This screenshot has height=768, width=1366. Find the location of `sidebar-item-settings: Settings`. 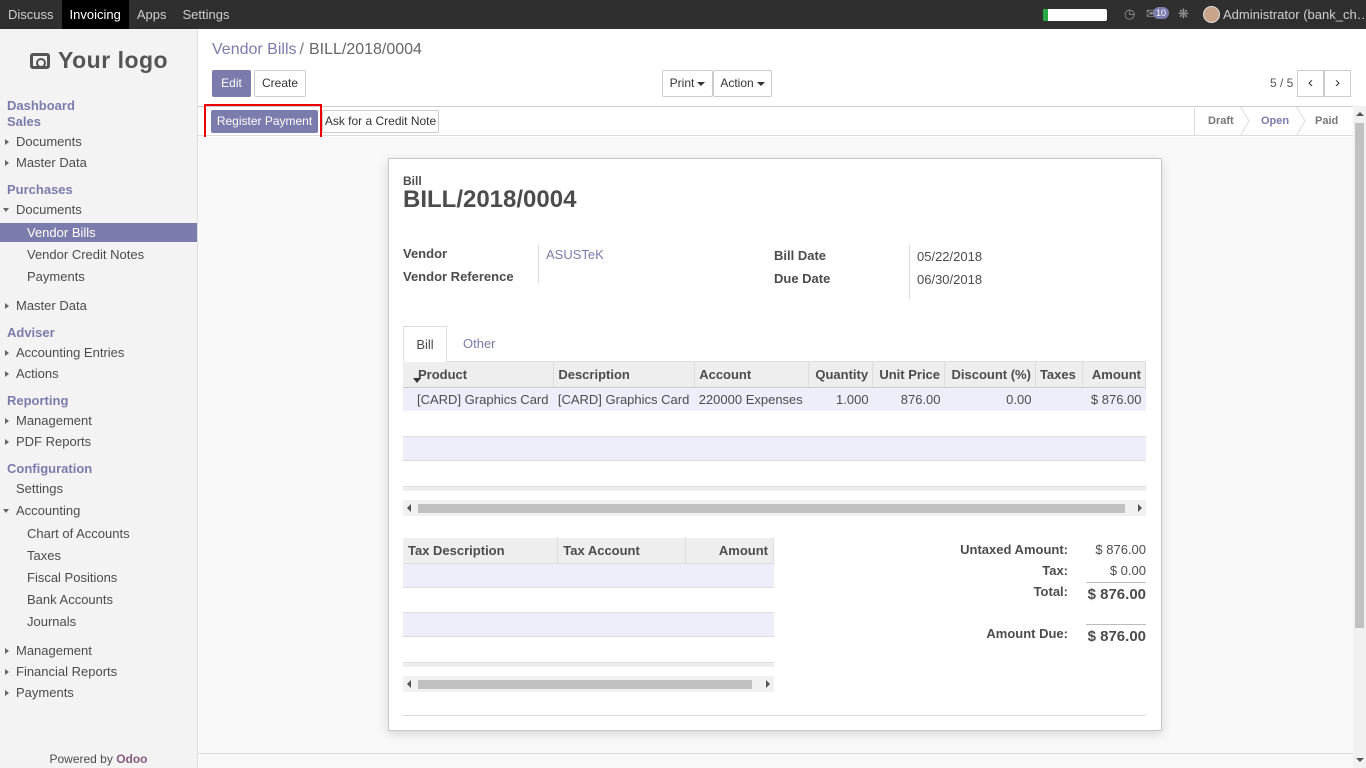

sidebar-item-settings: Settings is located at coordinates (98, 488).